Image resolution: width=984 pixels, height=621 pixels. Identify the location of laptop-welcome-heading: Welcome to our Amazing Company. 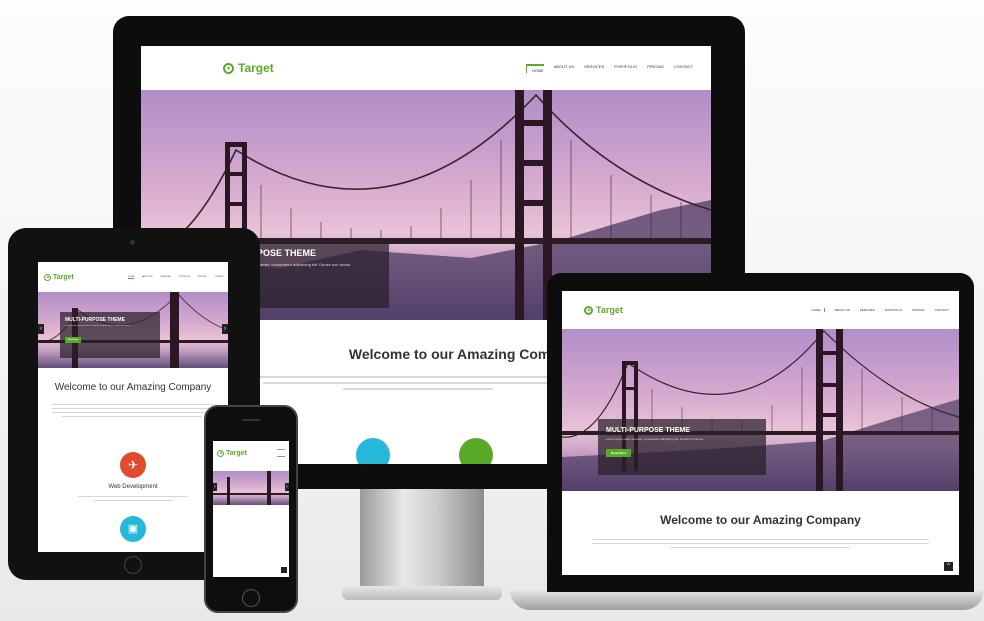
(760, 520).